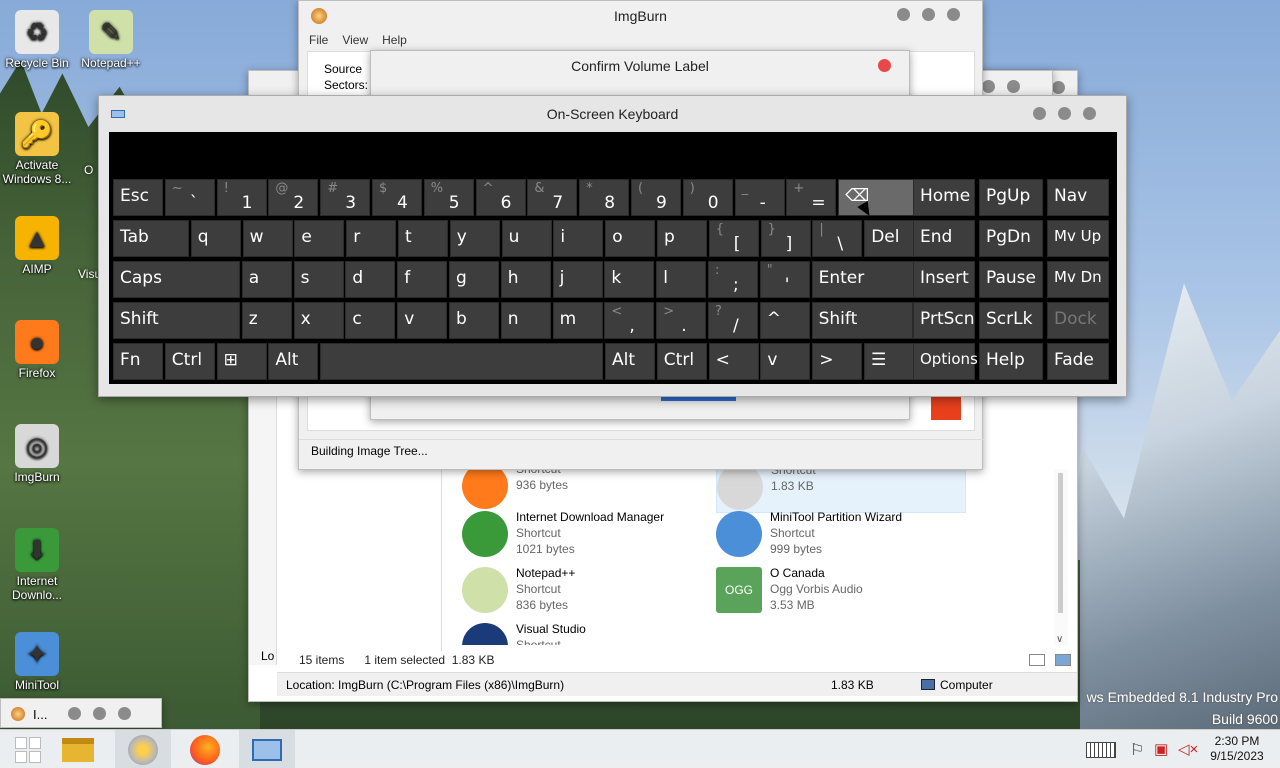  Describe the element at coordinates (138, 197) in the screenshot. I see `key-esc: Esc` at that location.